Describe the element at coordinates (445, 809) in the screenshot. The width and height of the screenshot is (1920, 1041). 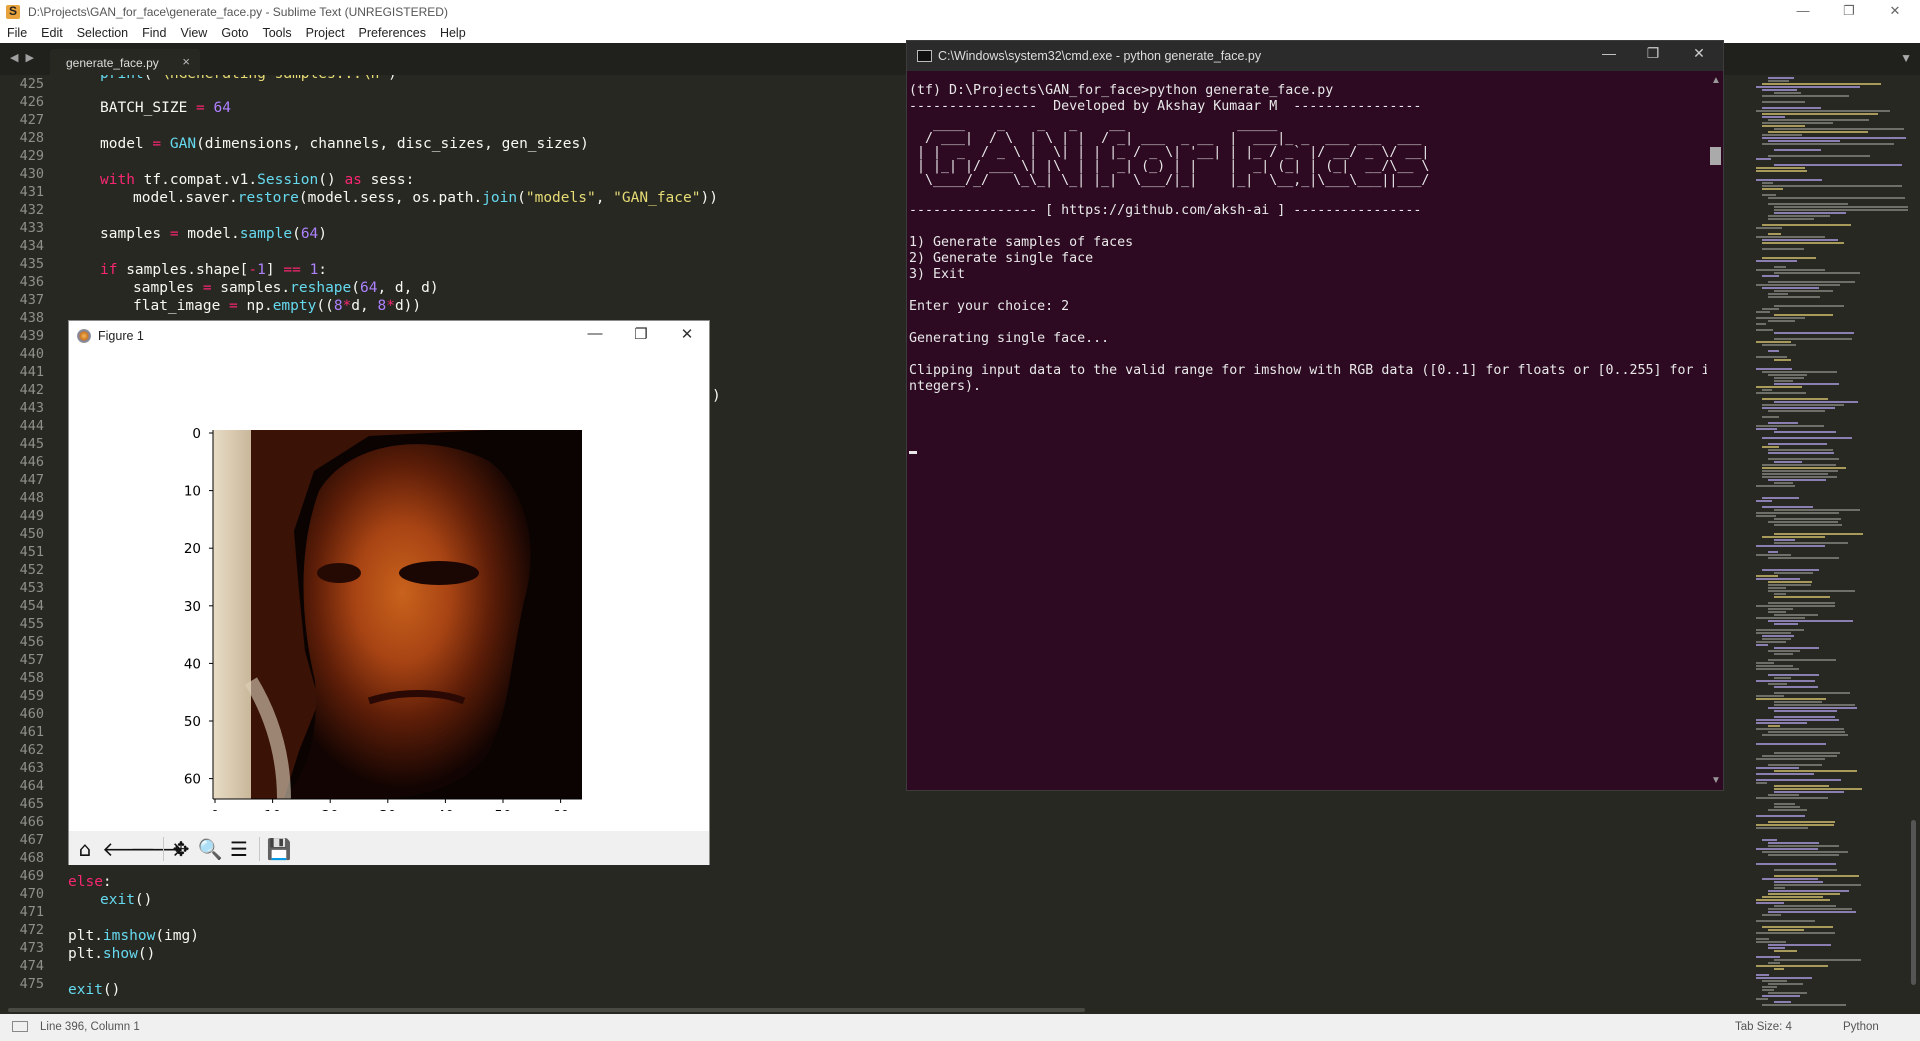
I see `x-tick-label: 40` at that location.